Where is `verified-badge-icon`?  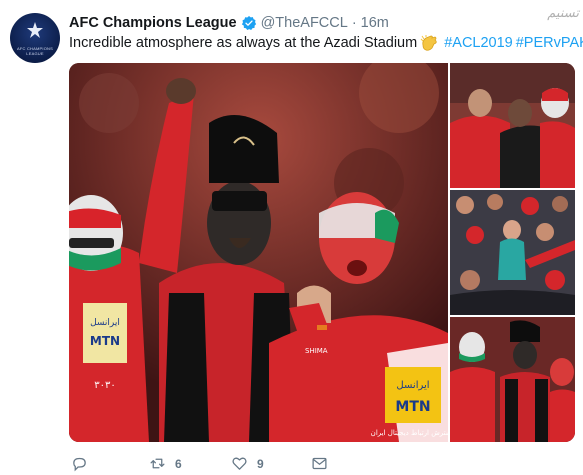 verified-badge-icon is located at coordinates (249, 23).